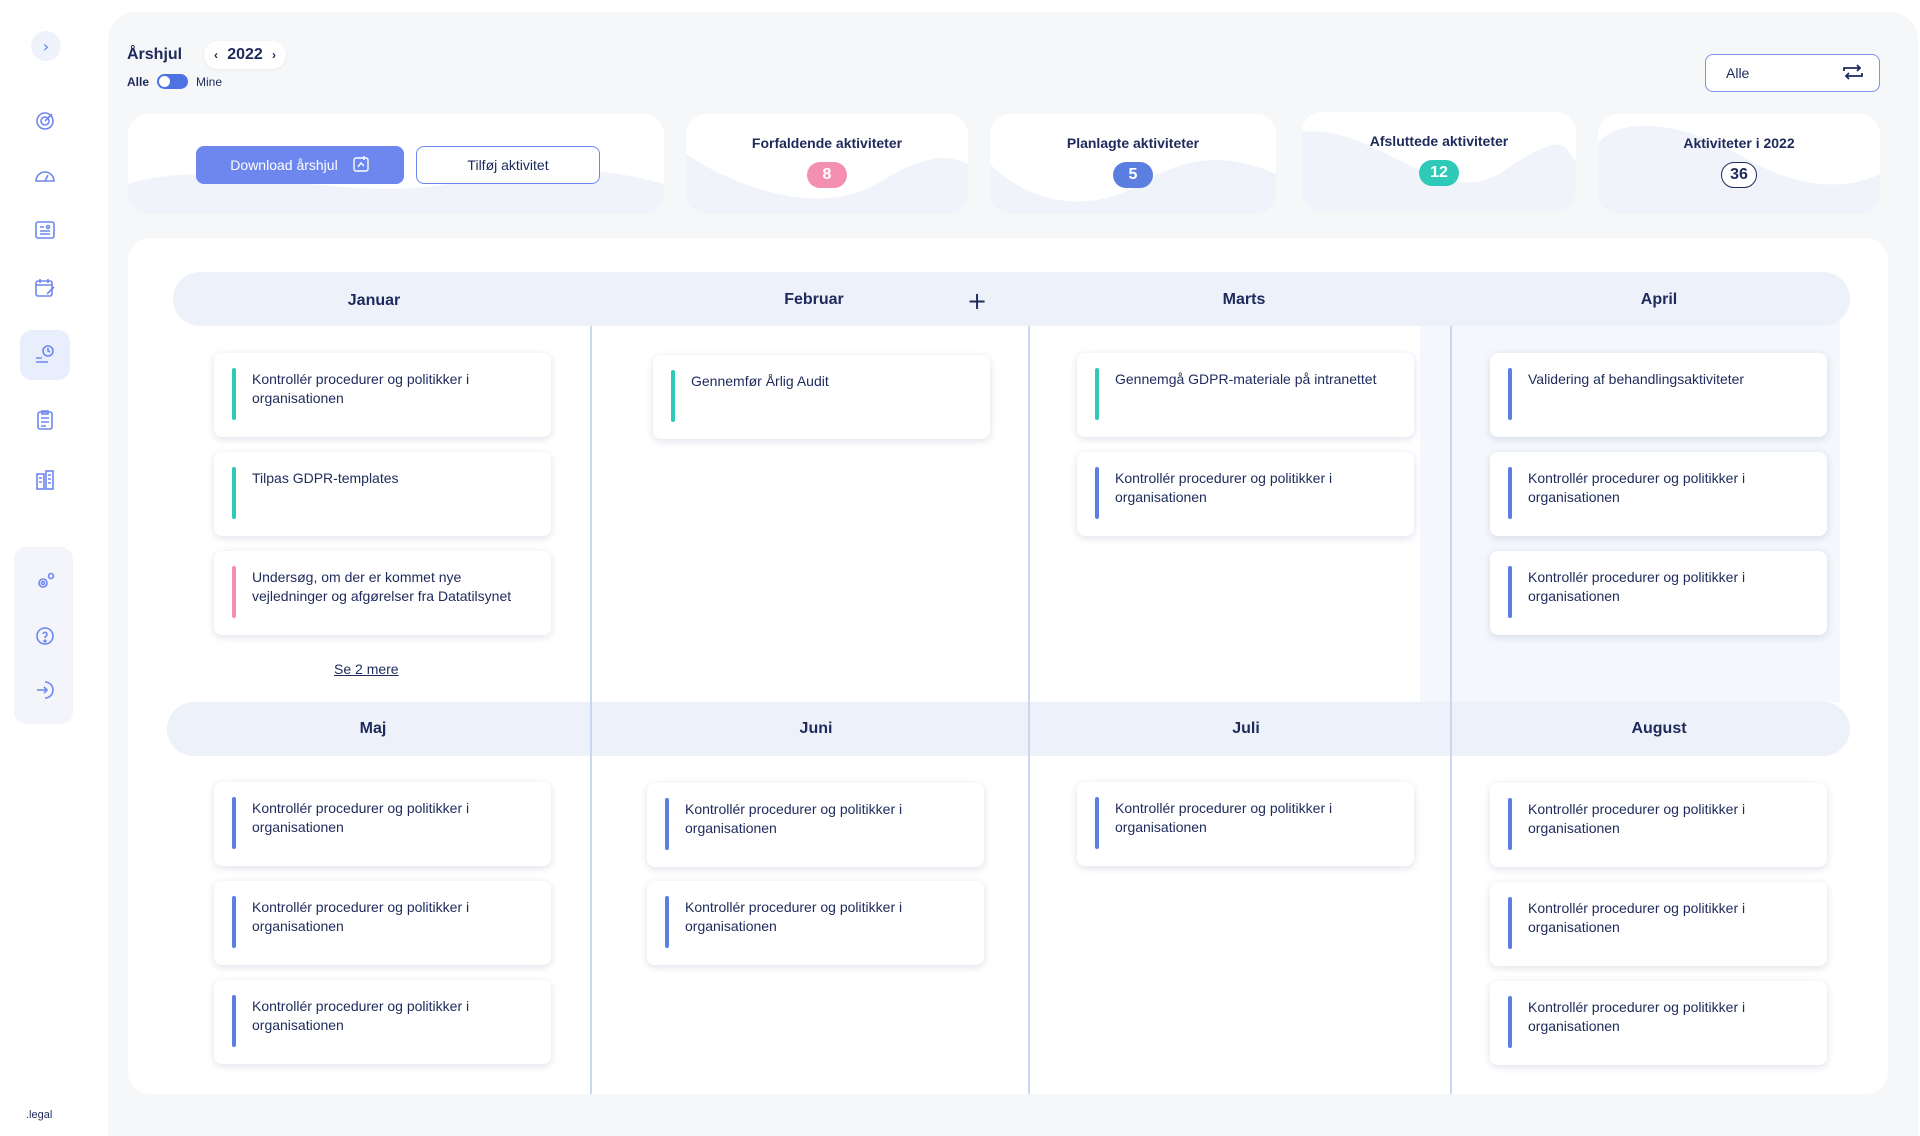 The height and width of the screenshot is (1136, 1920). I want to click on stat-card-completed: Afsluttede aktiviteter 12, so click(1439, 162).